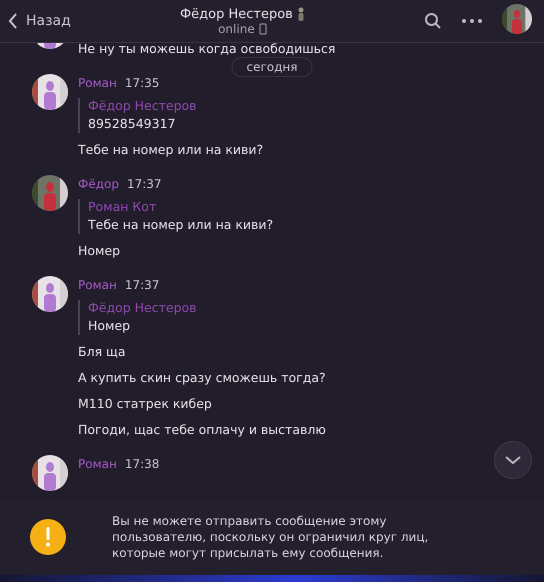  I want to click on message-text: Бля ща, so click(102, 352).